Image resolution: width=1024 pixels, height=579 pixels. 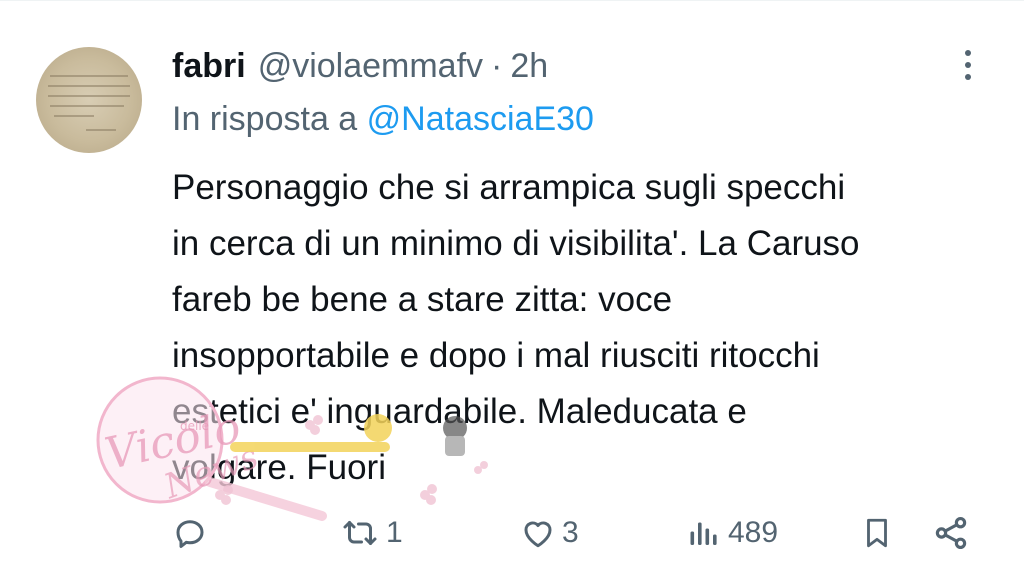 I want to click on share-button, so click(x=951, y=533).